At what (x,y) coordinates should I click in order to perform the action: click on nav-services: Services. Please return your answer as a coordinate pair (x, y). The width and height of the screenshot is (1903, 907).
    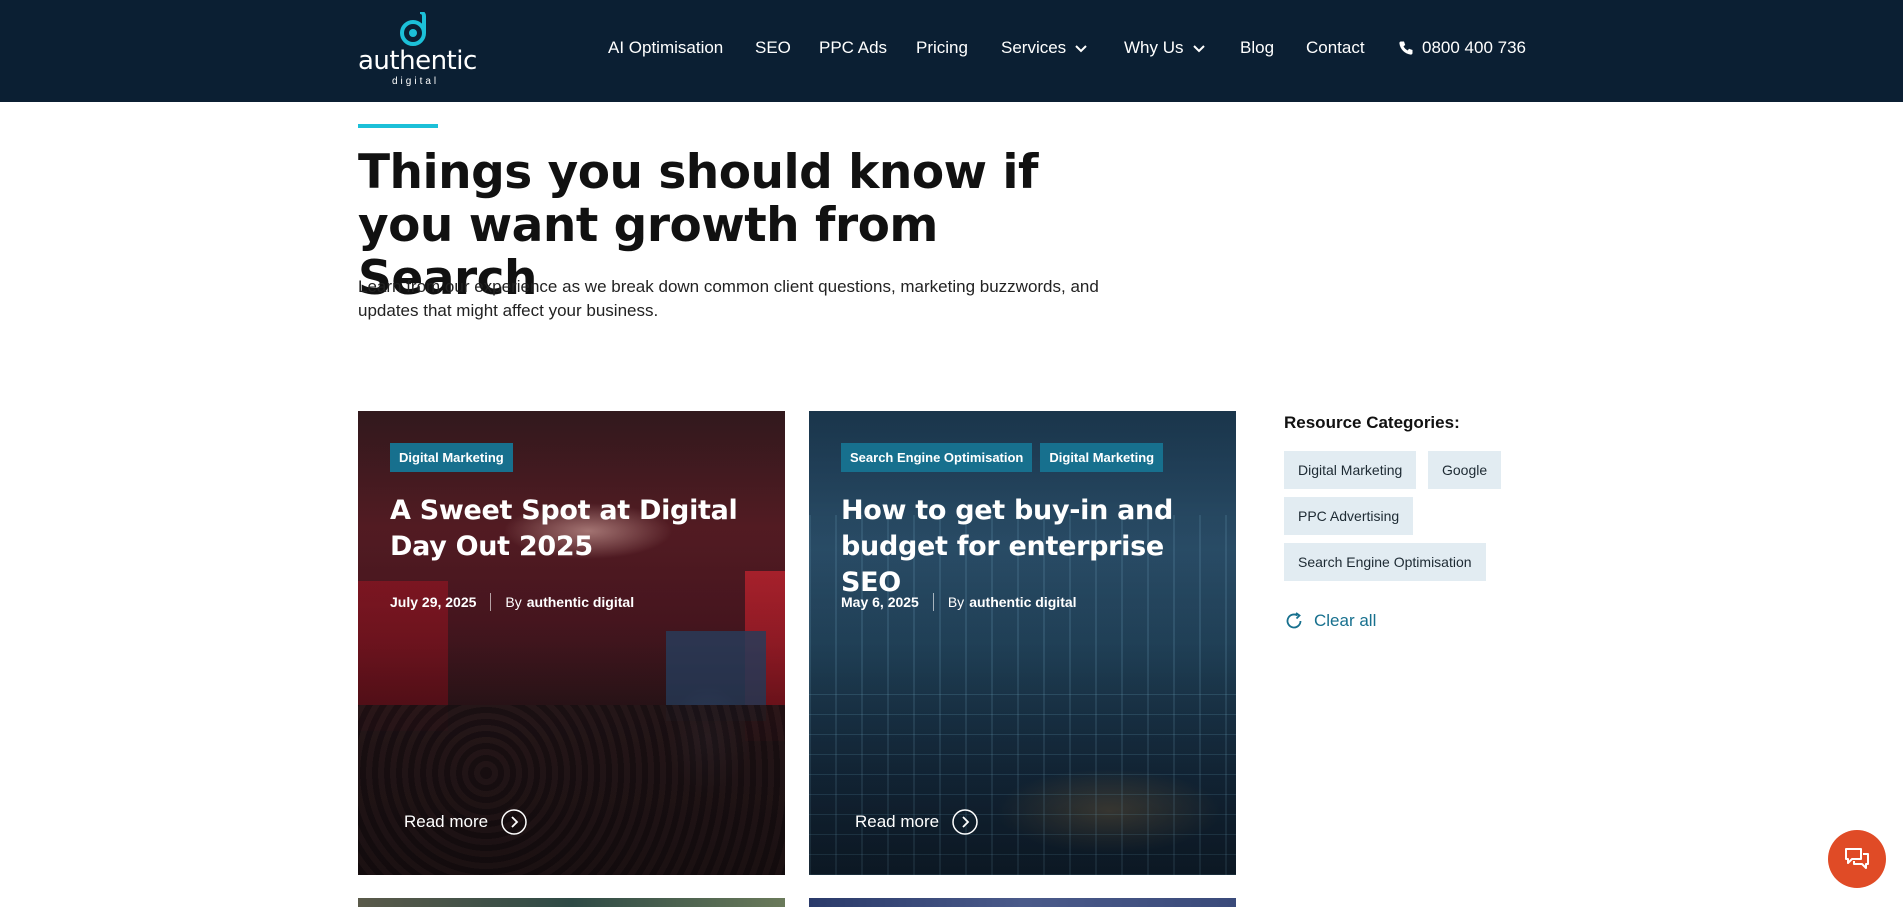
    Looking at the image, I should click on (1044, 48).